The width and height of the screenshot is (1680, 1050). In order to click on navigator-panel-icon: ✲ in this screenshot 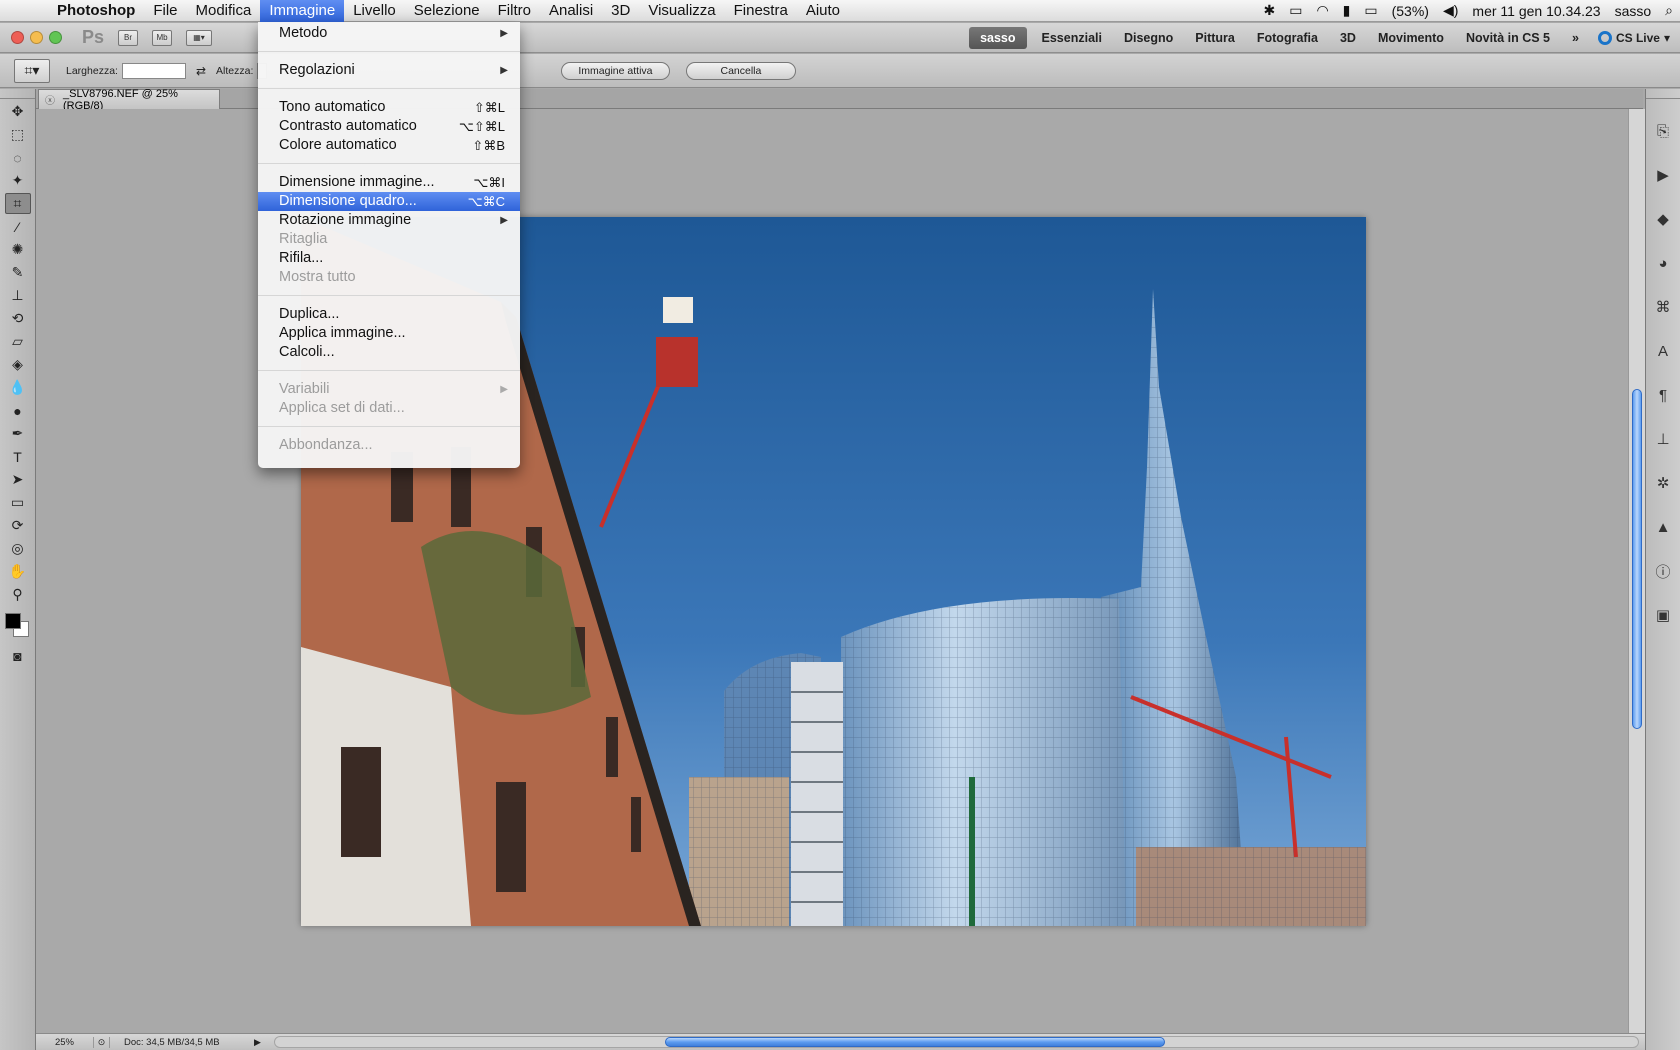, I will do `click(1663, 483)`.